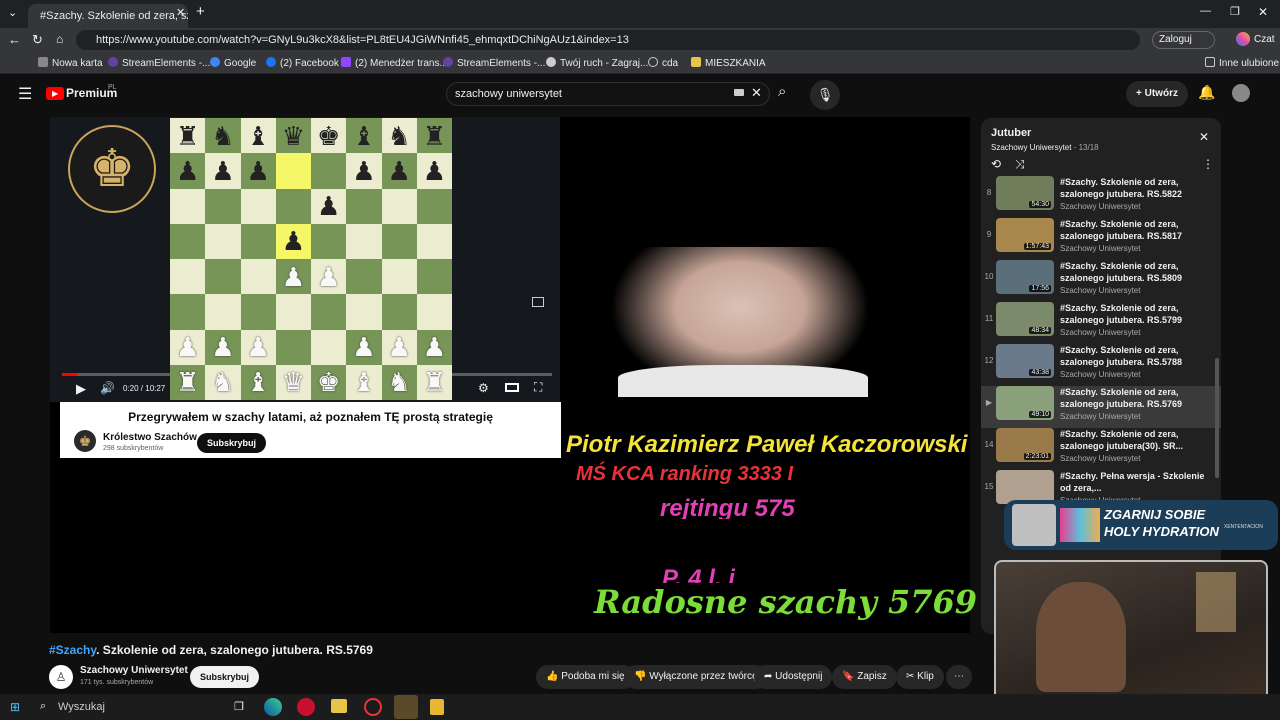 The height and width of the screenshot is (720, 1280). I want to click on fullscreen-icon: ⛶, so click(538, 387).